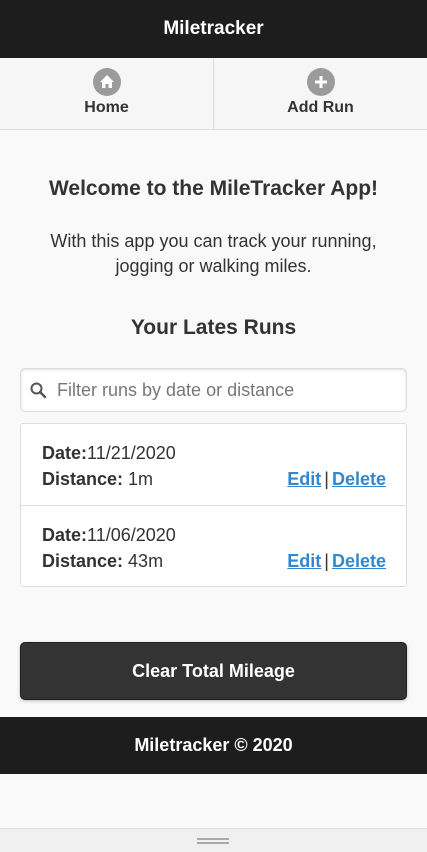  I want to click on search-icon, so click(38, 390).